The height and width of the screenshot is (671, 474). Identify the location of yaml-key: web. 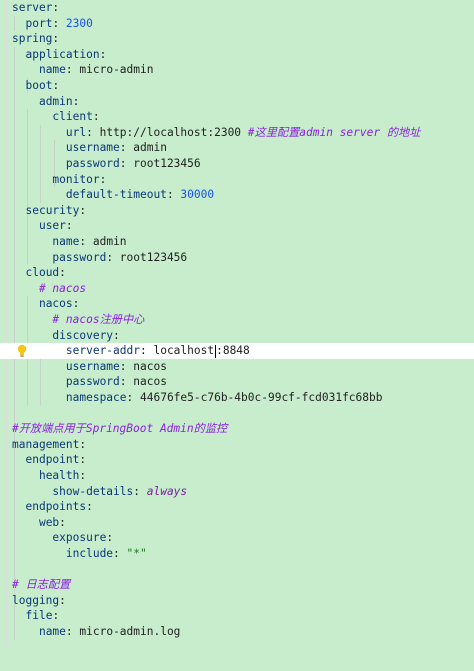
(49, 522).